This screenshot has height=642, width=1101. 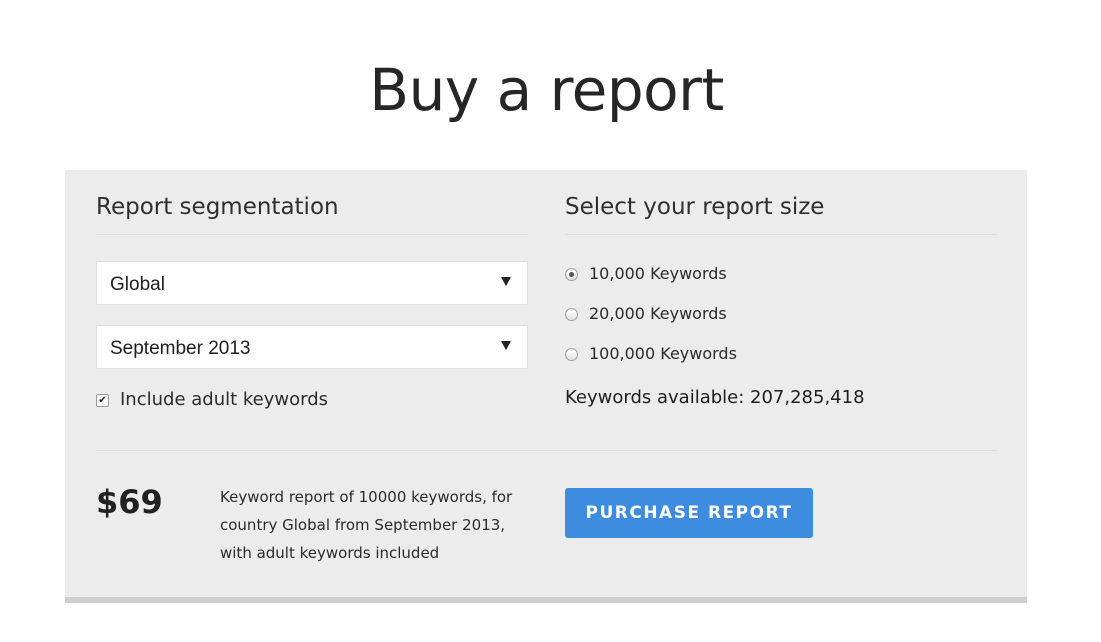 What do you see at coordinates (129, 502) in the screenshot?
I see `report-price: $69` at bounding box center [129, 502].